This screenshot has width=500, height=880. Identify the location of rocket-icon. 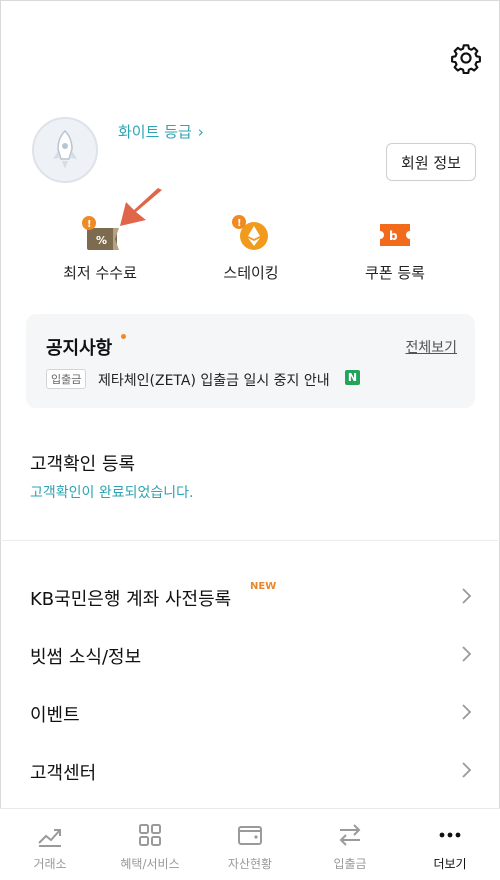
(65, 149).